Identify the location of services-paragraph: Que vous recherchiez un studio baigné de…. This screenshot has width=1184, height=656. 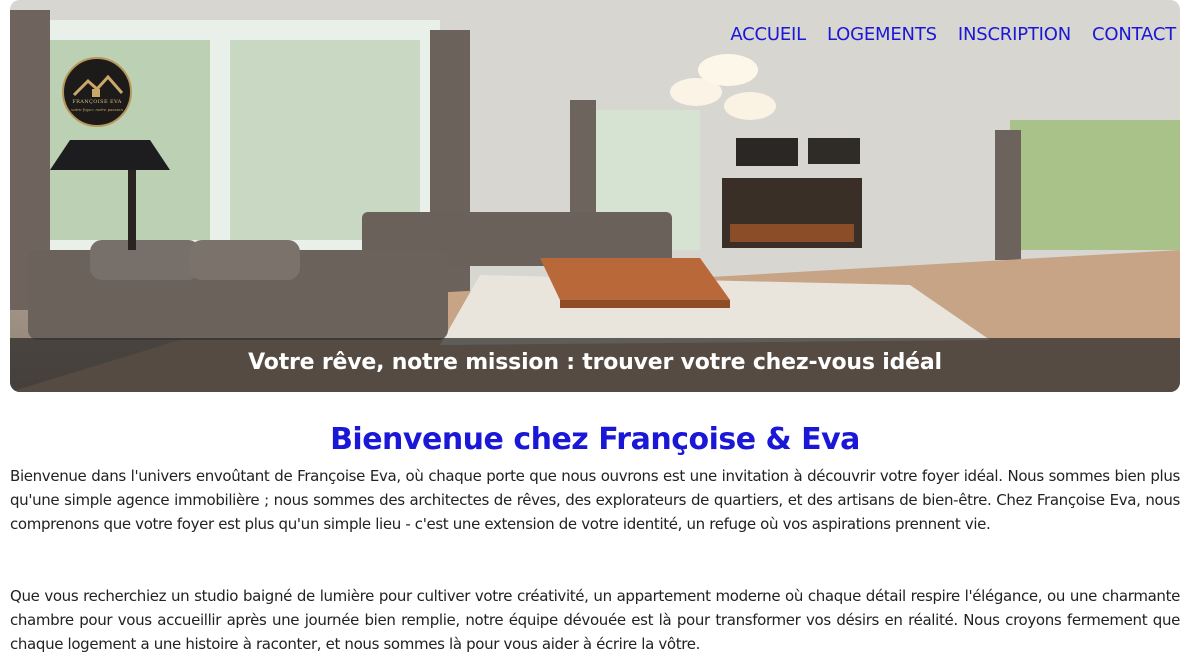
(595, 620).